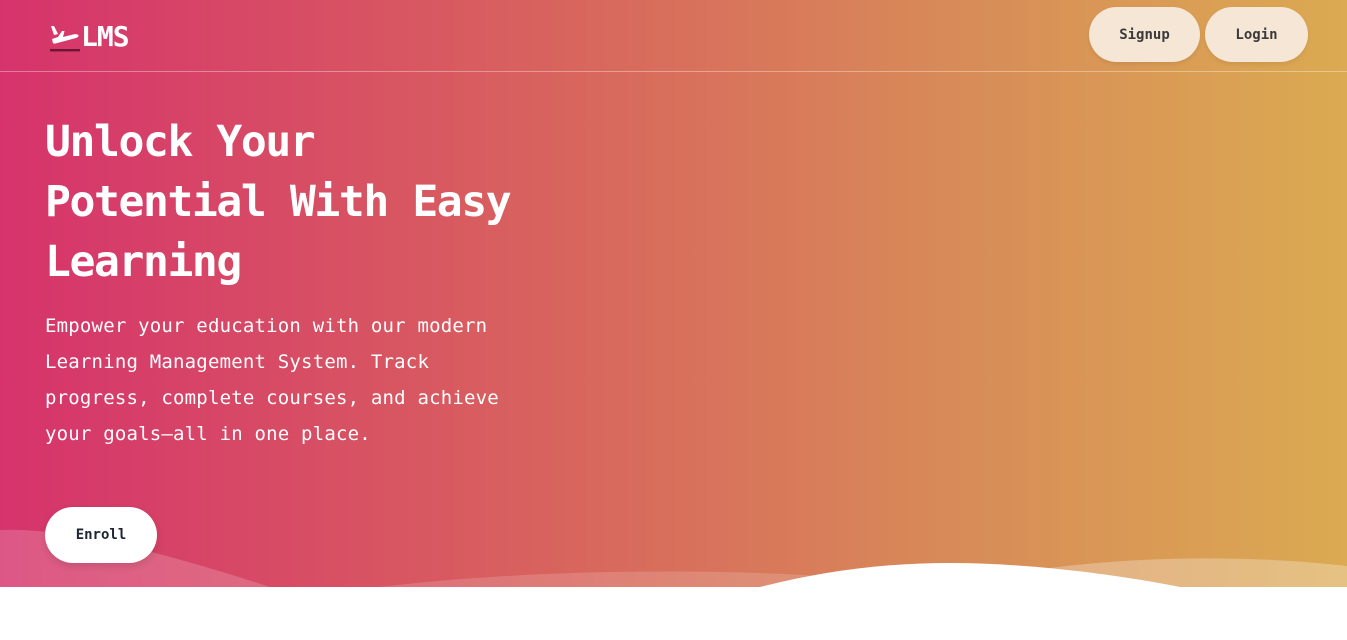  What do you see at coordinates (105, 36) in the screenshot?
I see `logo-text: LMS` at bounding box center [105, 36].